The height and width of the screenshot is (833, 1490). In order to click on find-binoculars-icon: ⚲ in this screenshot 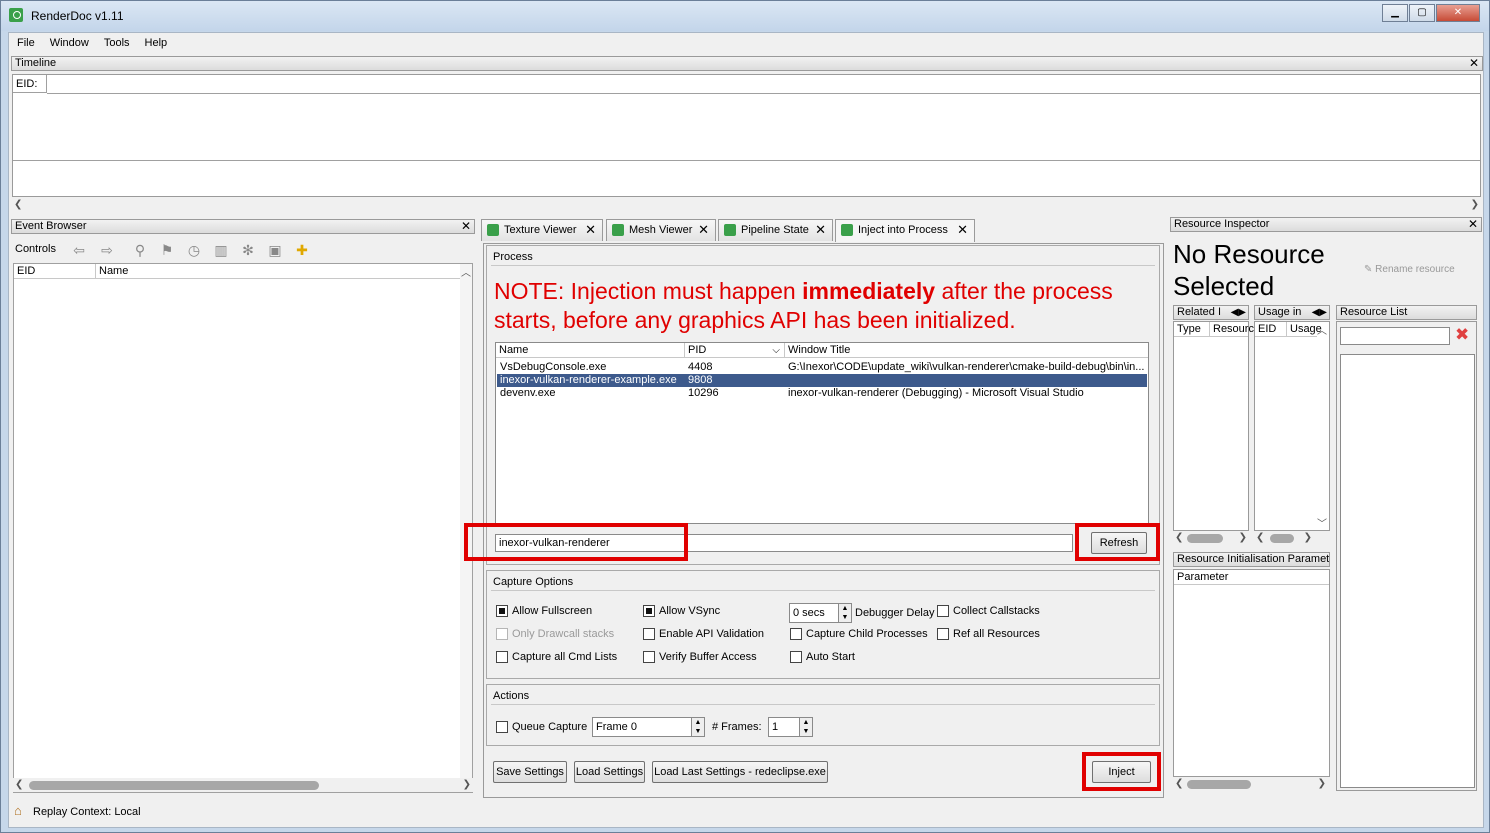, I will do `click(140, 250)`.